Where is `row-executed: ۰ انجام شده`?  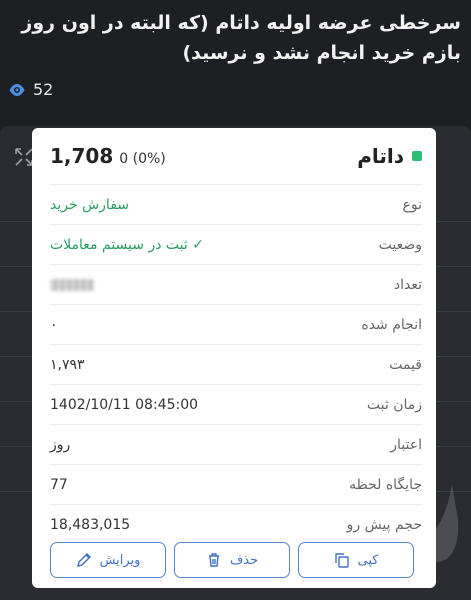
row-executed: ۰ انجام شده is located at coordinates (236, 324).